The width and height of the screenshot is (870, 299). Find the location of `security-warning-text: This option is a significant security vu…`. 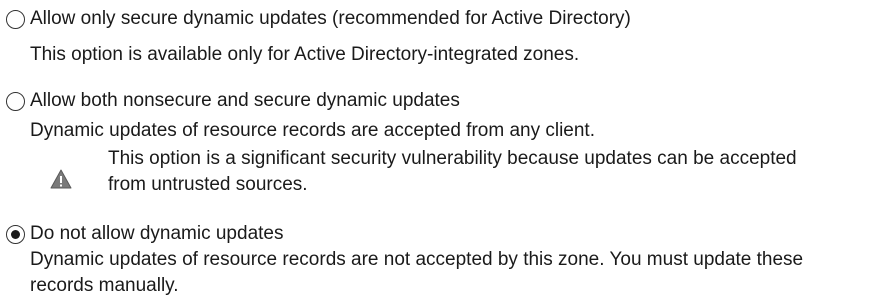

security-warning-text: This option is a significant security vu… is located at coordinates (452, 171).